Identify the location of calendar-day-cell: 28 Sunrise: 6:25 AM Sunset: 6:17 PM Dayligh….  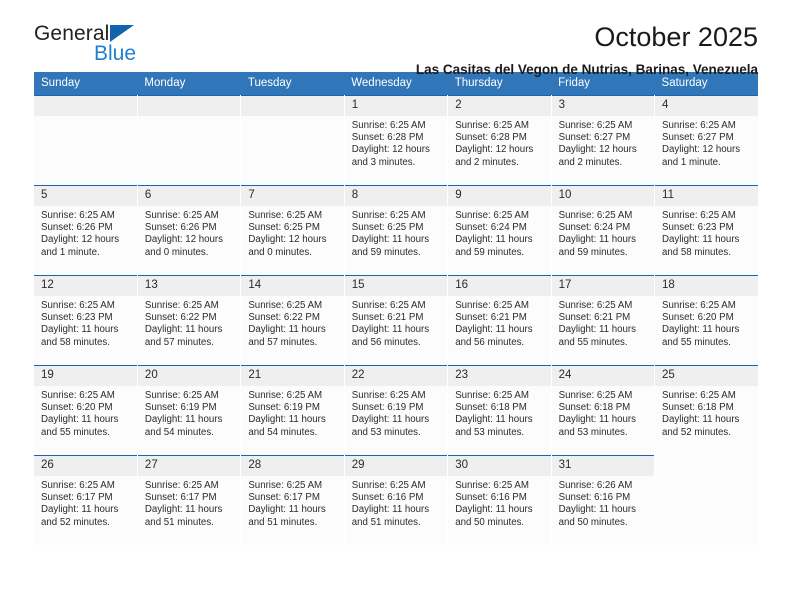
(292, 500).